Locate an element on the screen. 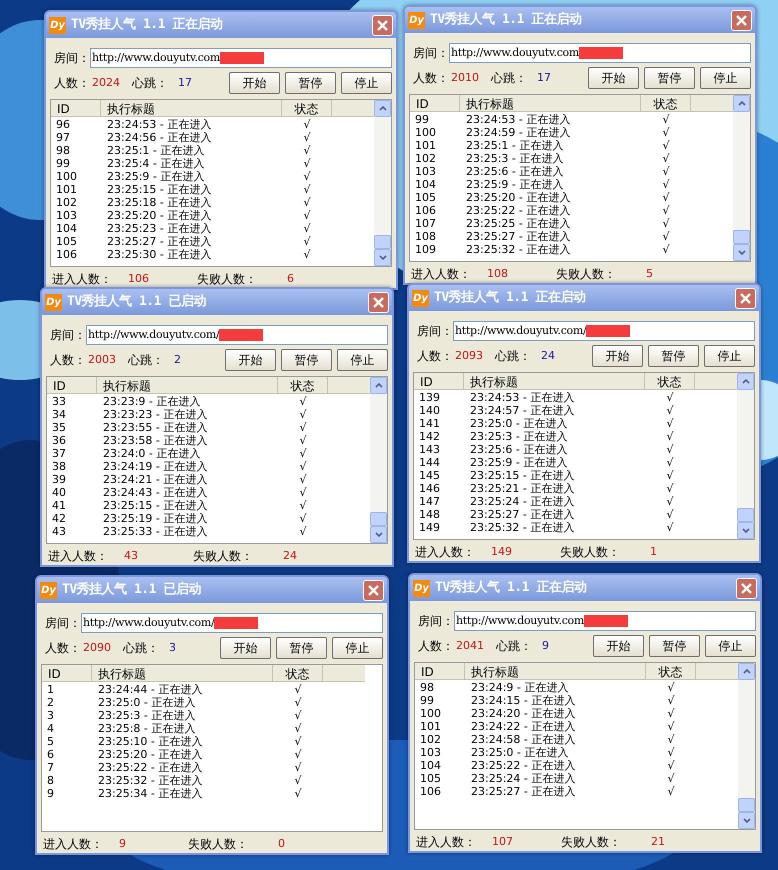  row-id: 34 is located at coordinates (59, 414).